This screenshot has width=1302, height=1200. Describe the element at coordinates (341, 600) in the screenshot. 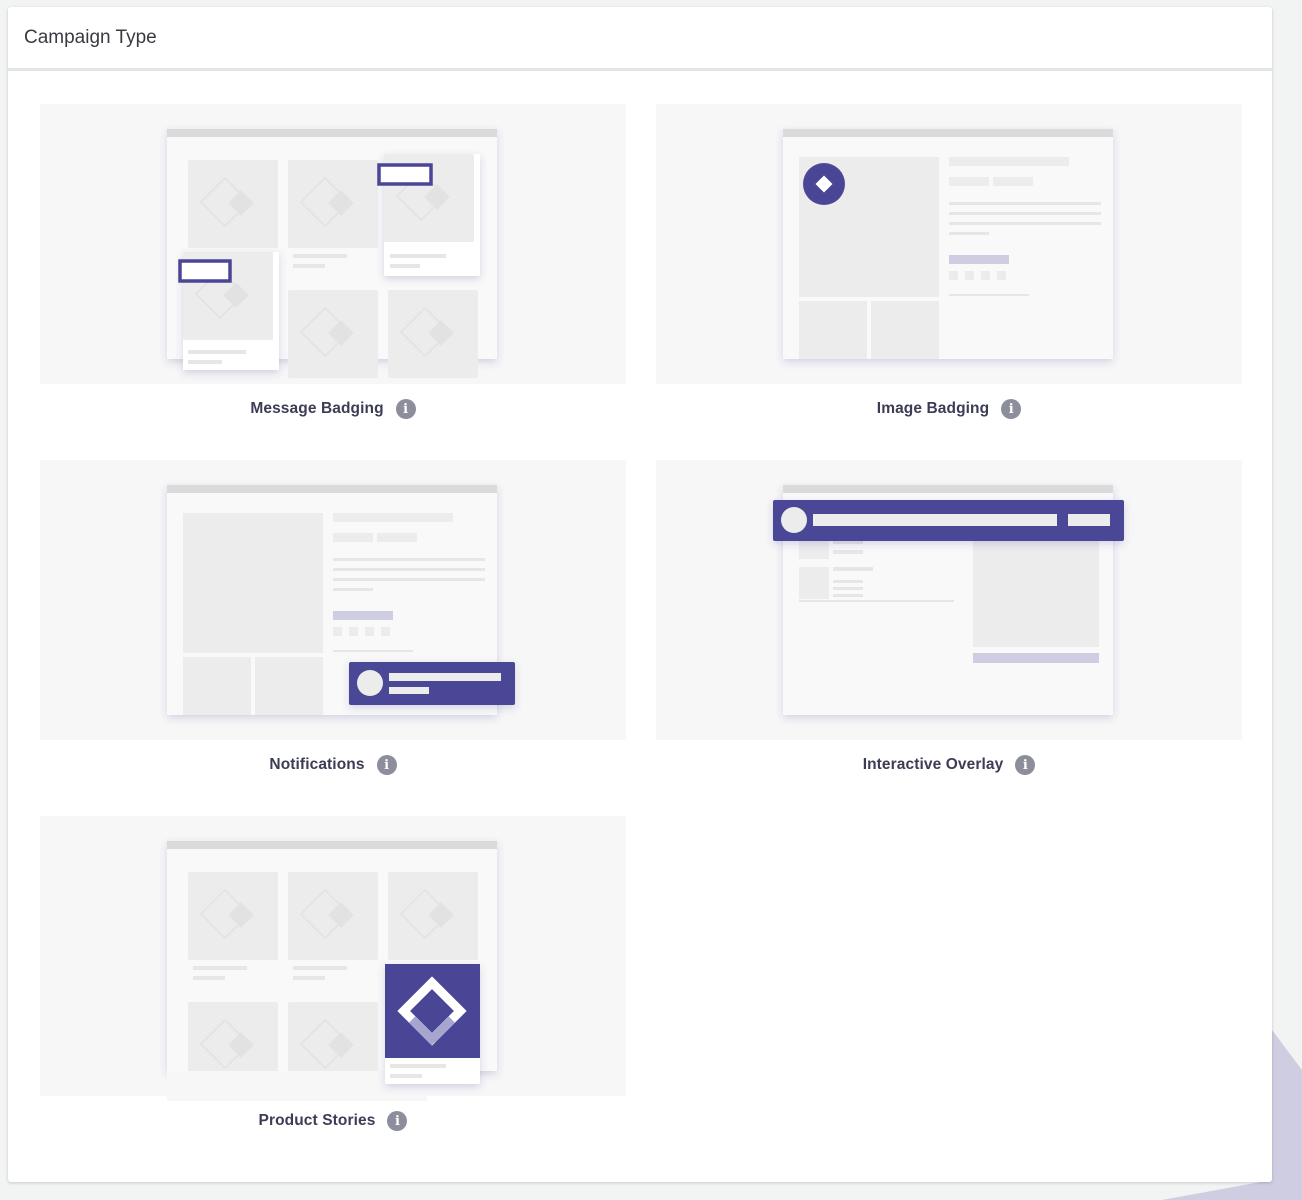

I see `notifications-illustration` at that location.